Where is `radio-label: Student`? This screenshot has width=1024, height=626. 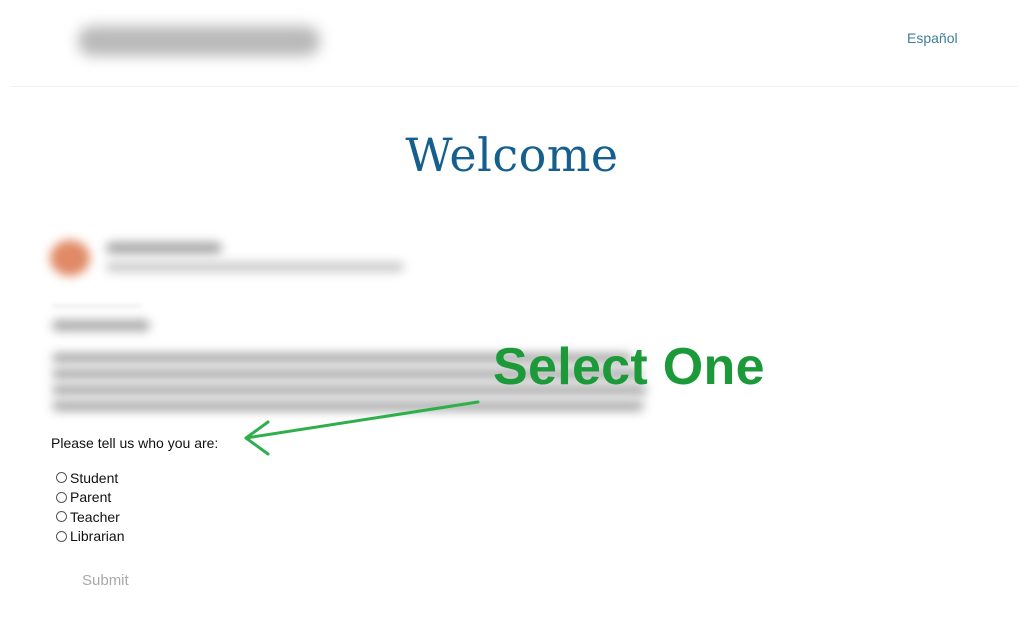 radio-label: Student is located at coordinates (94, 477).